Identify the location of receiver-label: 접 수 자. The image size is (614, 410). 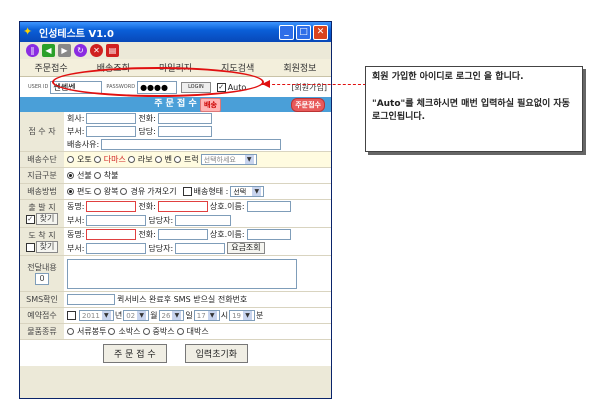
(42, 131).